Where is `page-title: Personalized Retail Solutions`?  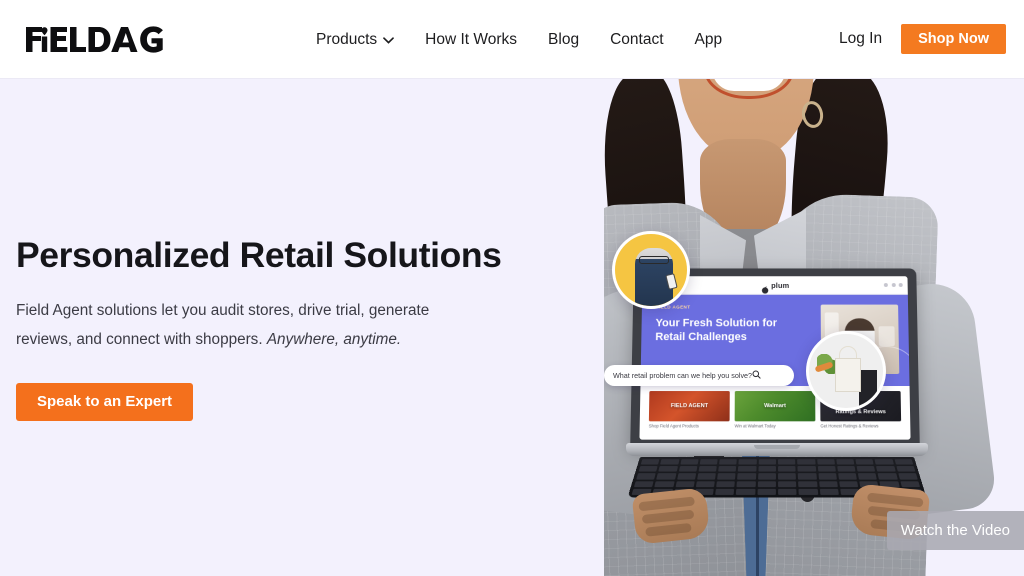 page-title: Personalized Retail Solutions is located at coordinates (259, 255).